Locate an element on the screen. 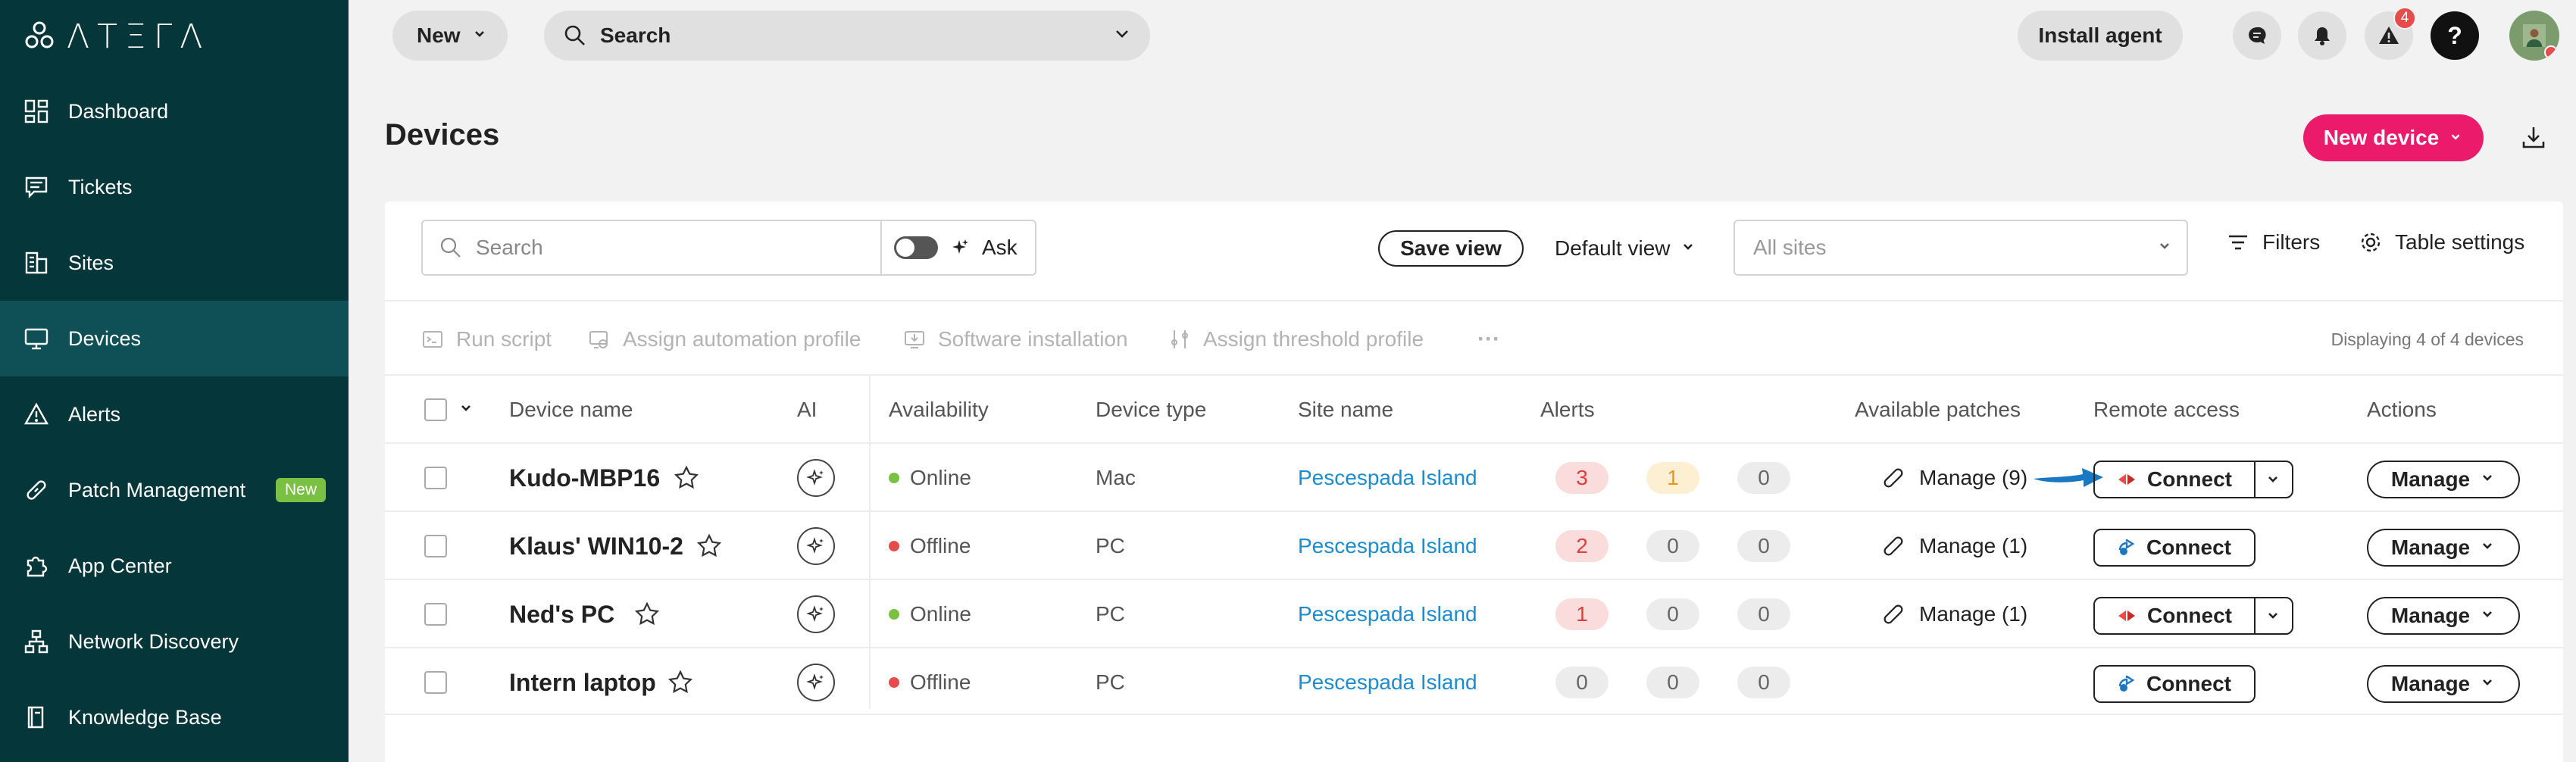 The image size is (2576, 762). critical-alerts-badge: 3 is located at coordinates (1581, 478).